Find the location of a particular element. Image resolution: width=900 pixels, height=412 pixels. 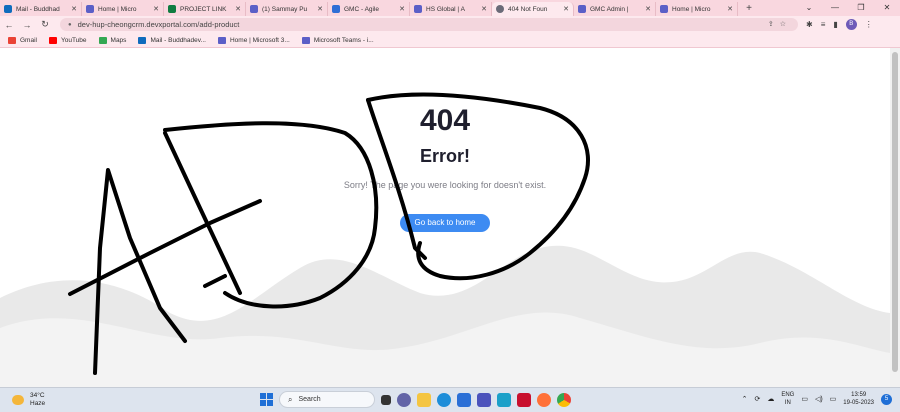

notification-badge: 5 is located at coordinates (886, 399).